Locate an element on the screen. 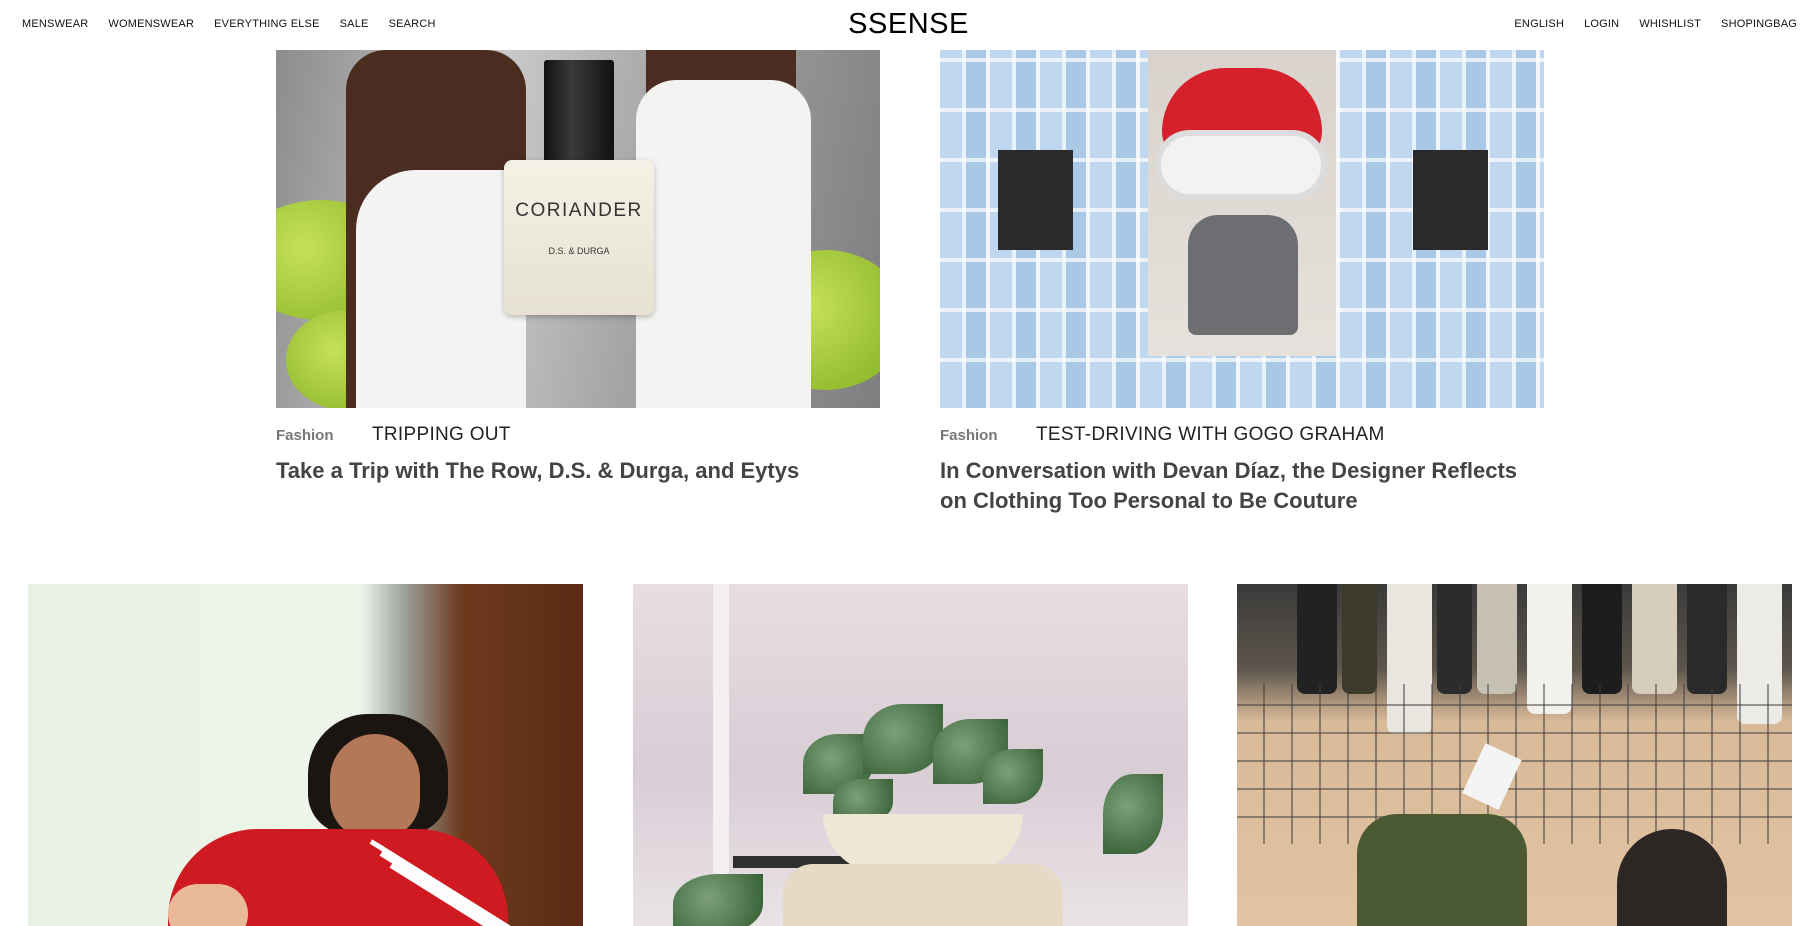 Image resolution: width=1817 pixels, height=926 pixels. nav-wishlist: WHISHLIST is located at coordinates (1670, 24).